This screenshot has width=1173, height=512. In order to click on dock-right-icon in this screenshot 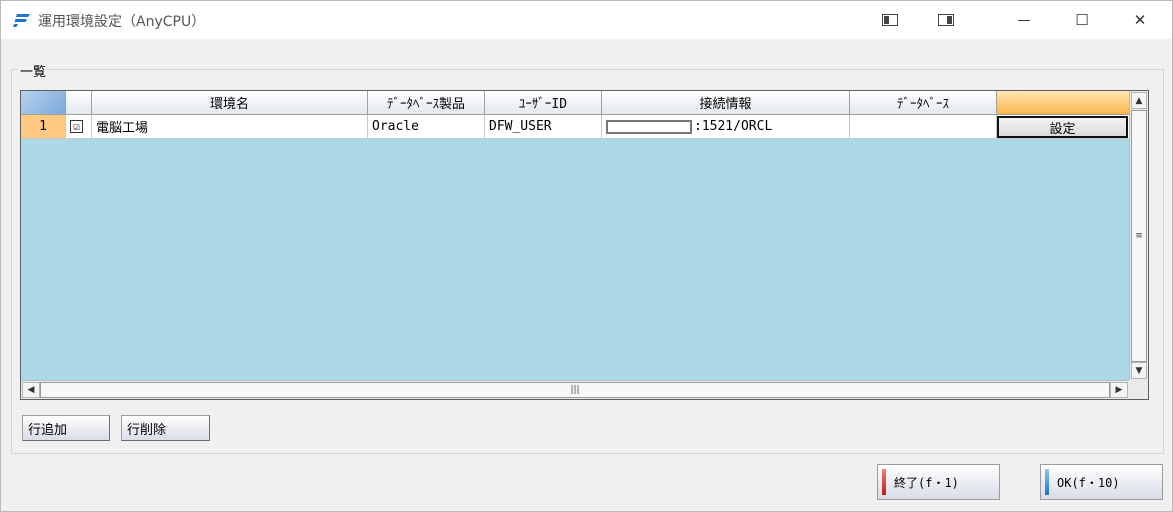, I will do `click(946, 20)`.